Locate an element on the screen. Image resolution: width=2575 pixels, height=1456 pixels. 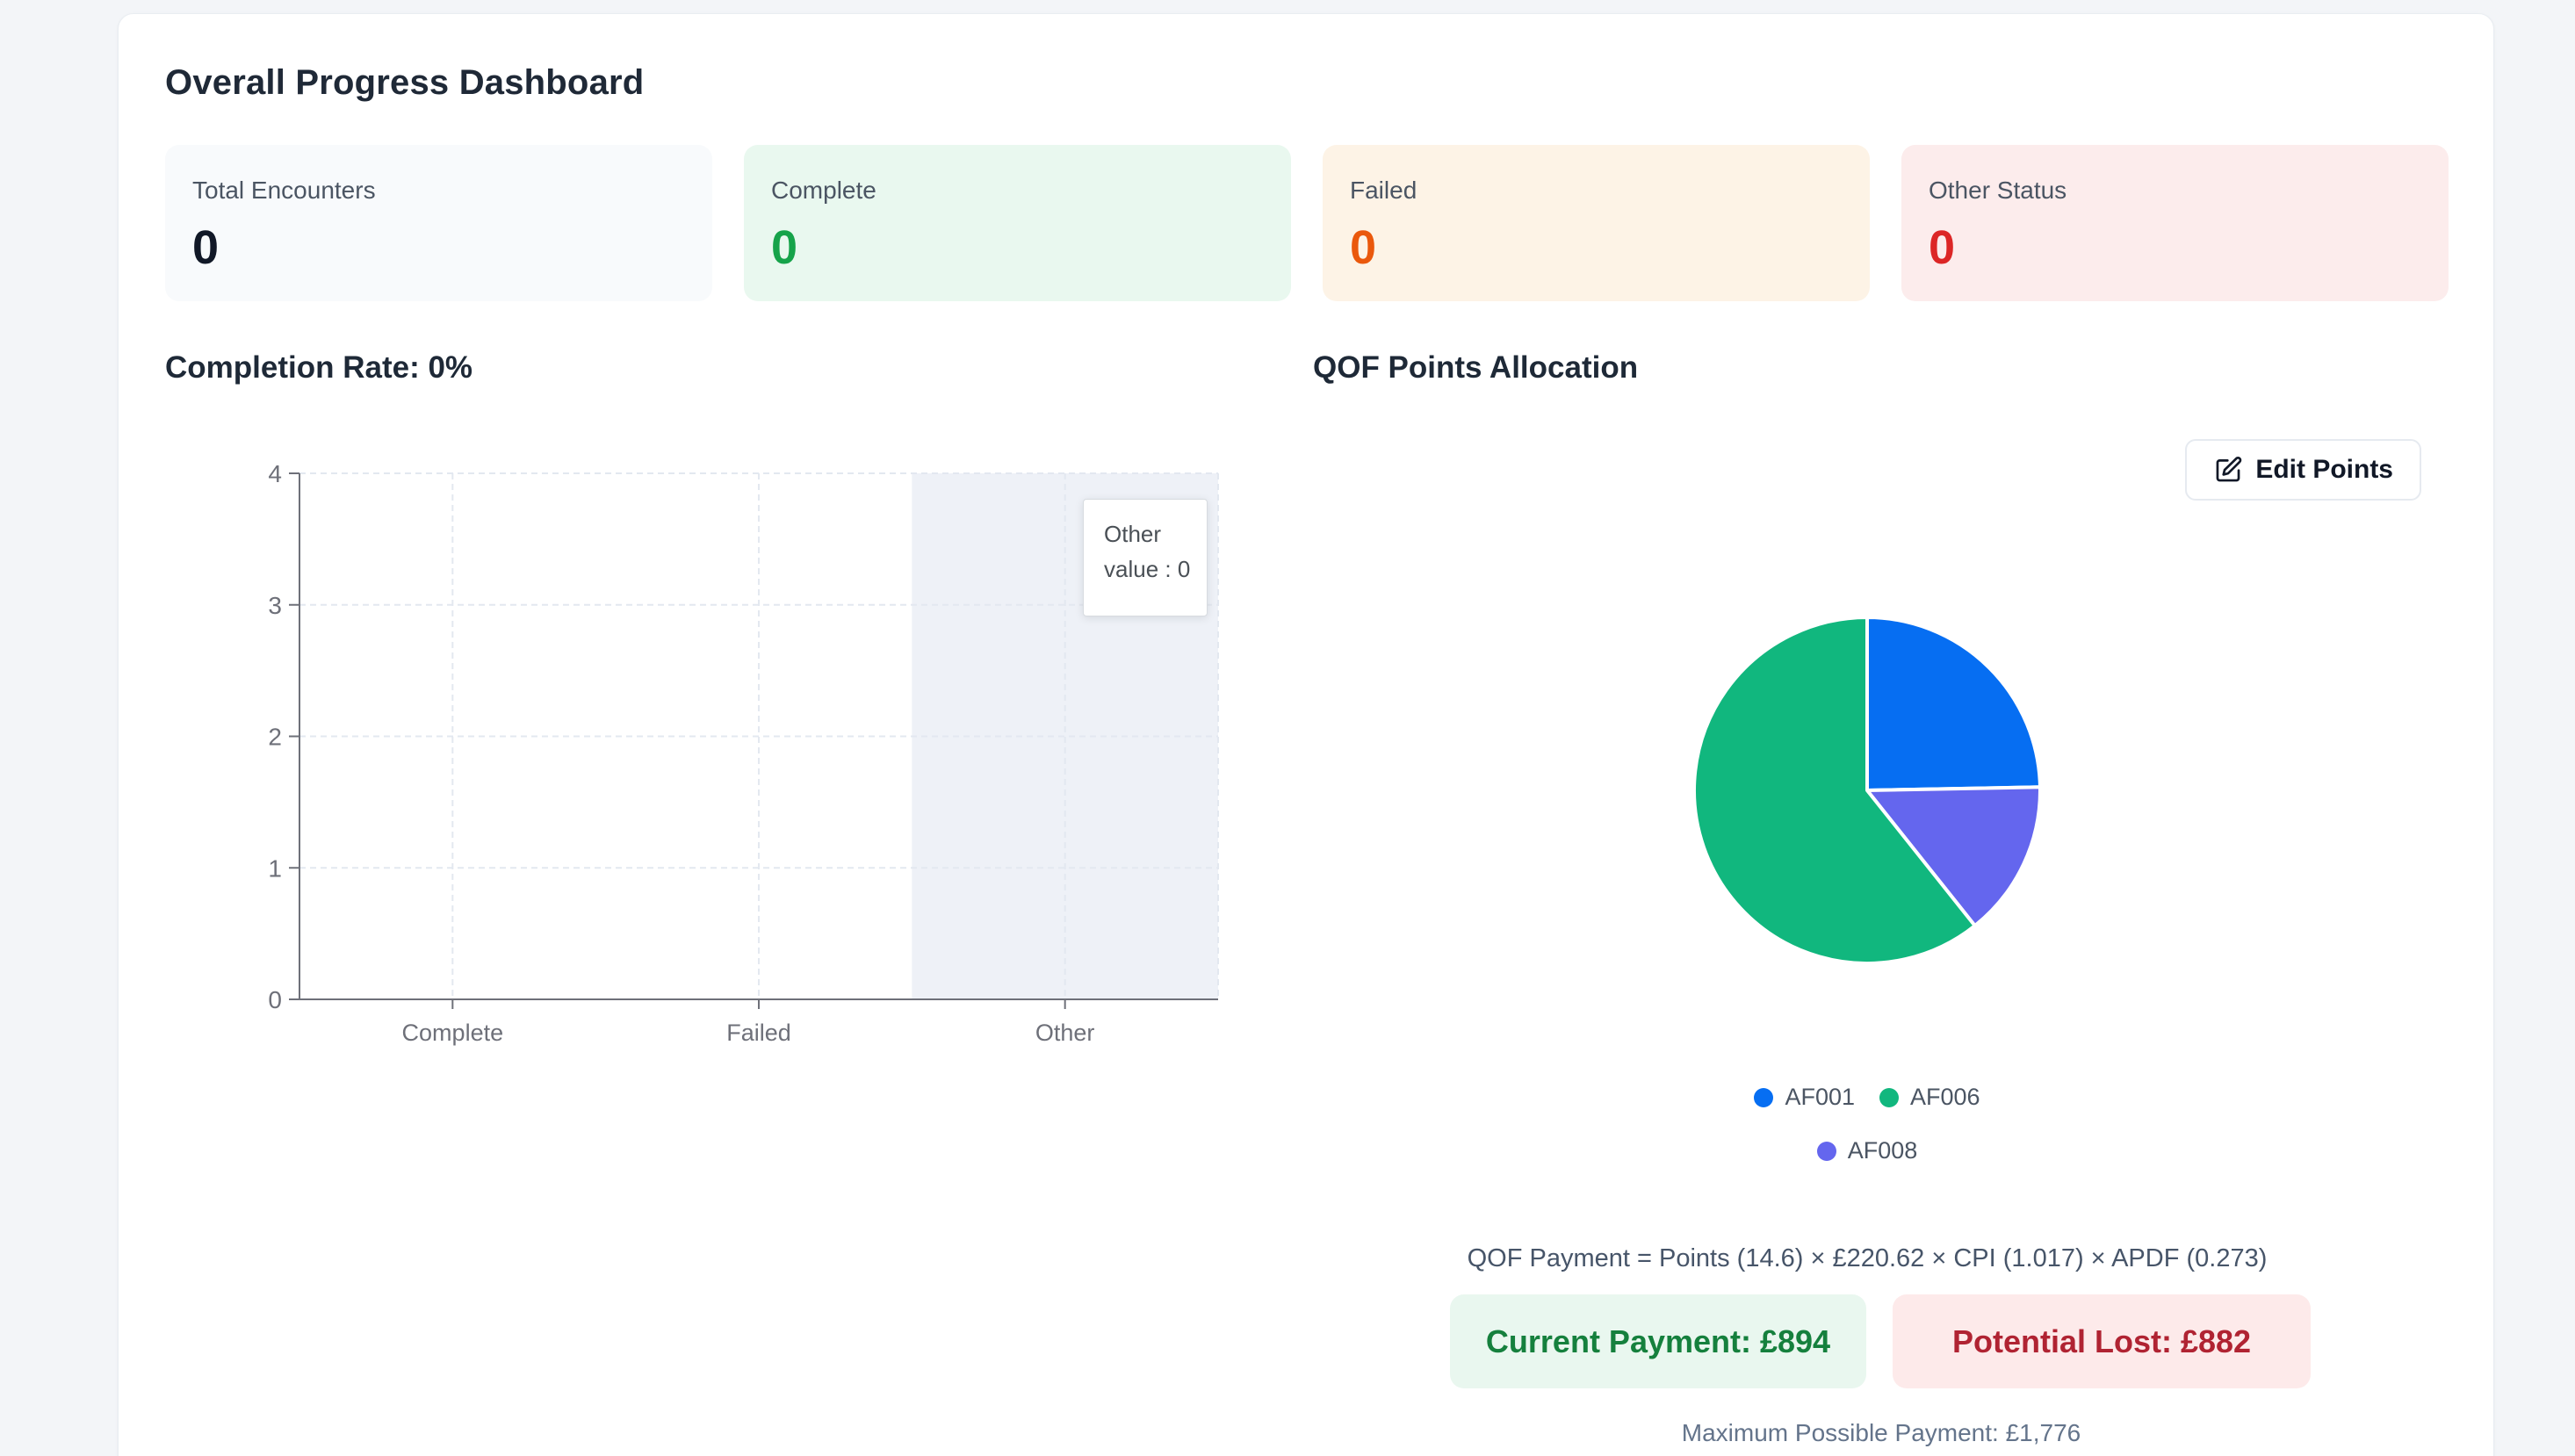
legend-dot-af008 is located at coordinates (1826, 1151).